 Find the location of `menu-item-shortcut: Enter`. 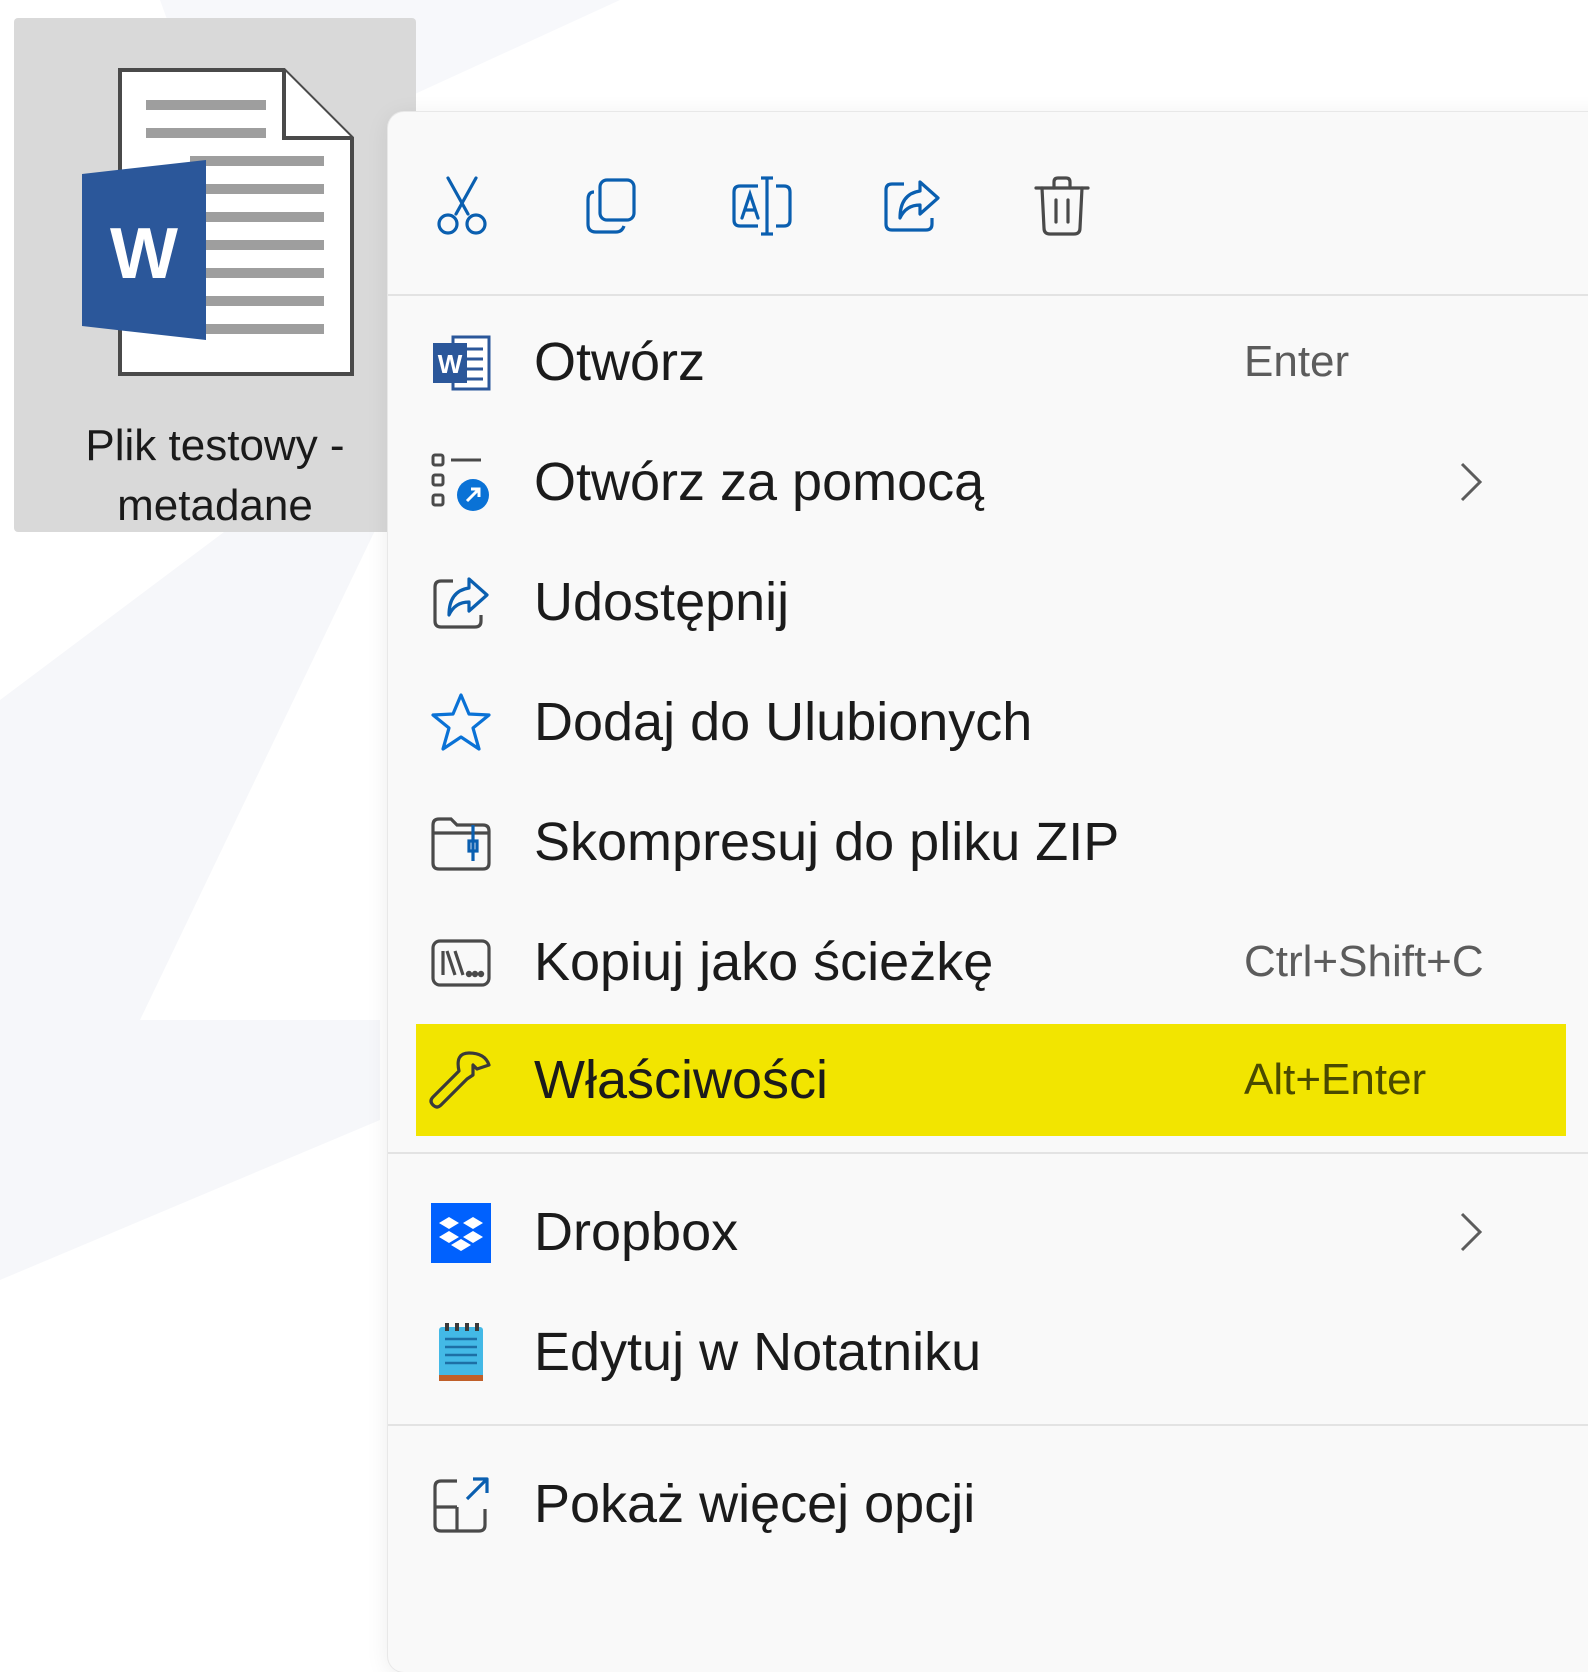

menu-item-shortcut: Enter is located at coordinates (1297, 361).